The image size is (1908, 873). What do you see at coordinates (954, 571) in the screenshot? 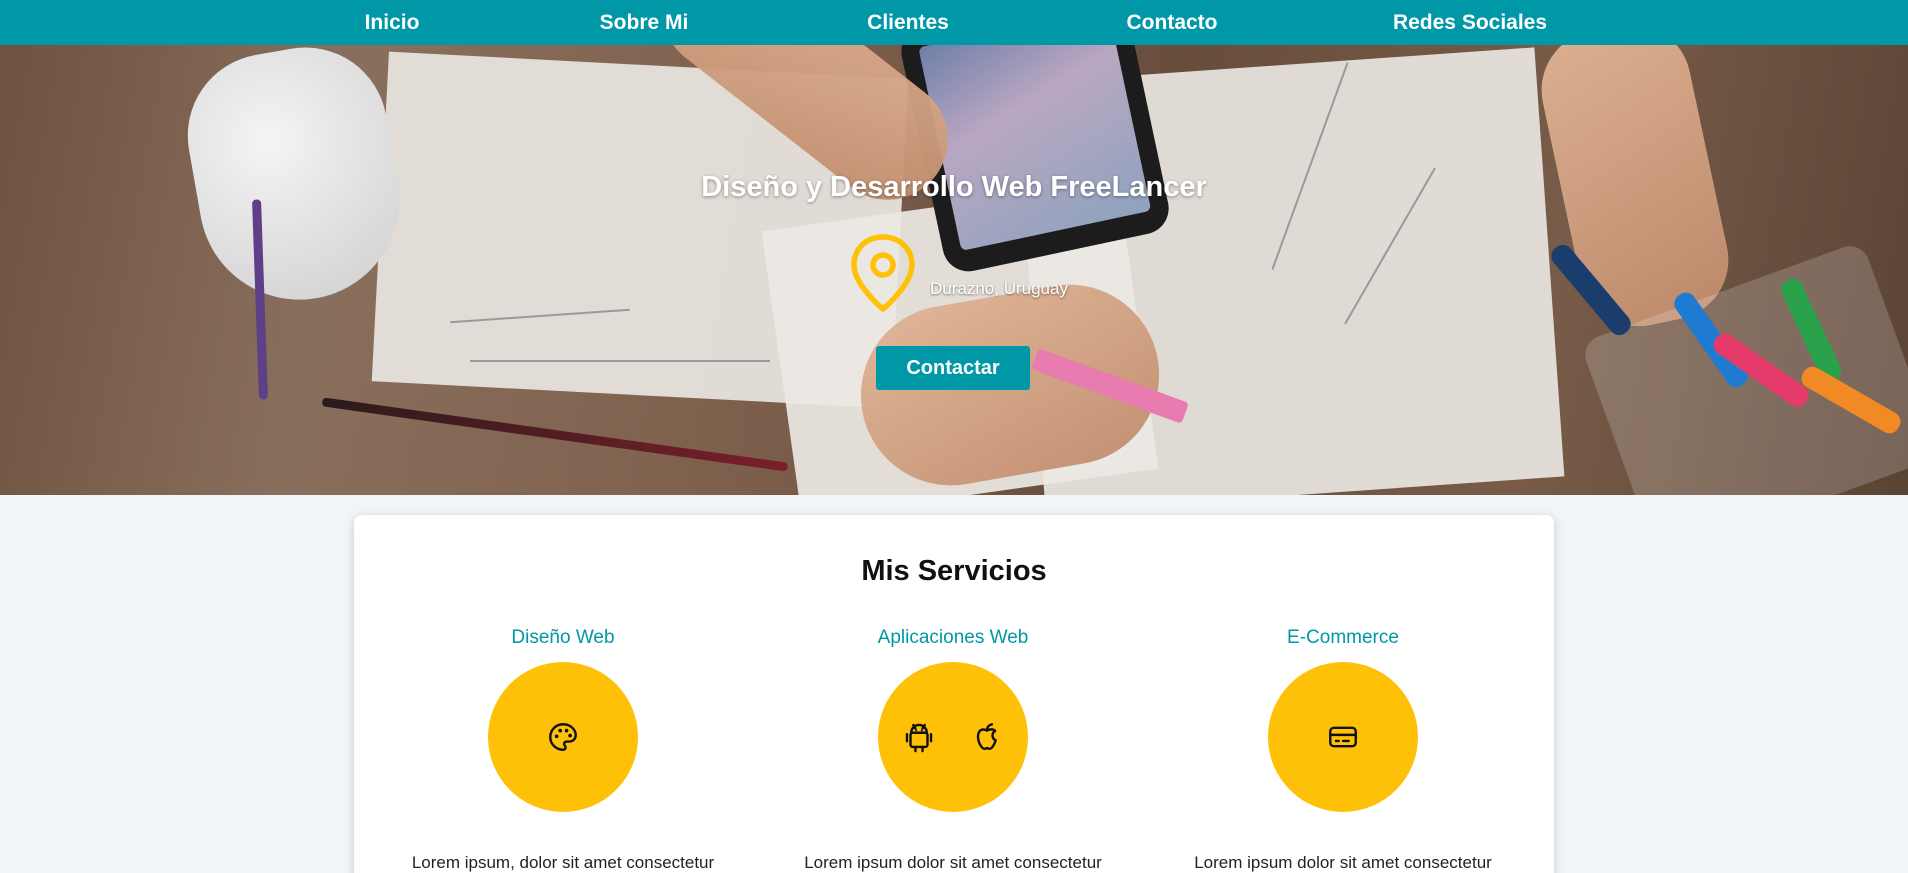
I see `services-title: Mis Servicios` at bounding box center [954, 571].